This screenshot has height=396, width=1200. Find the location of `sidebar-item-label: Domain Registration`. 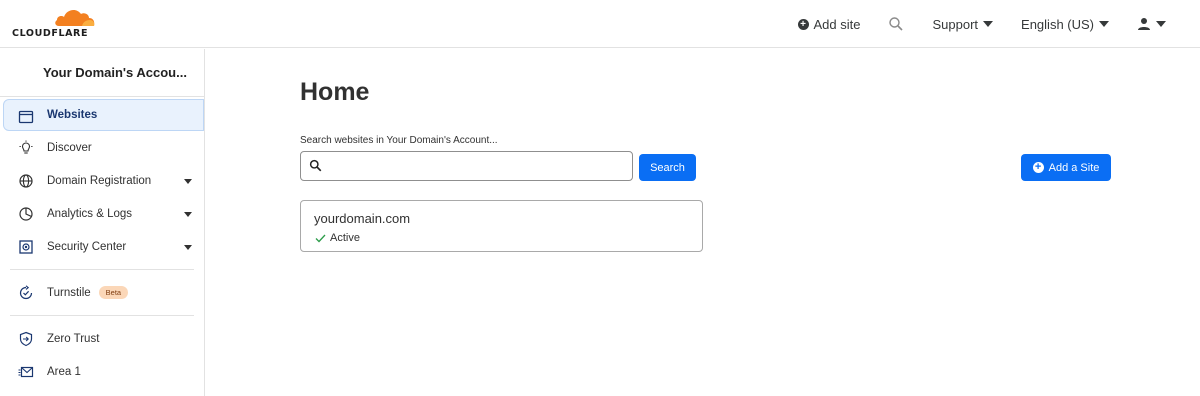

sidebar-item-label: Domain Registration is located at coordinates (99, 180).